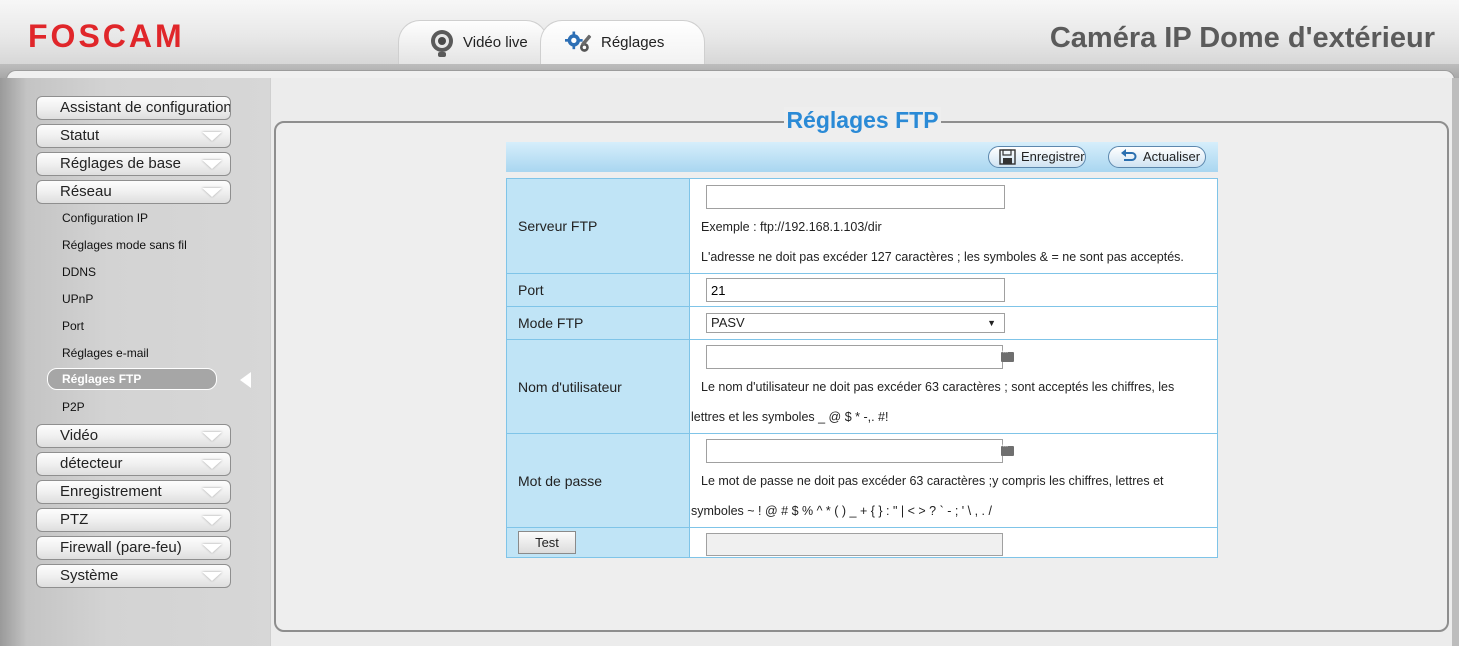  What do you see at coordinates (86, 191) in the screenshot?
I see `menu-label: Réseau` at bounding box center [86, 191].